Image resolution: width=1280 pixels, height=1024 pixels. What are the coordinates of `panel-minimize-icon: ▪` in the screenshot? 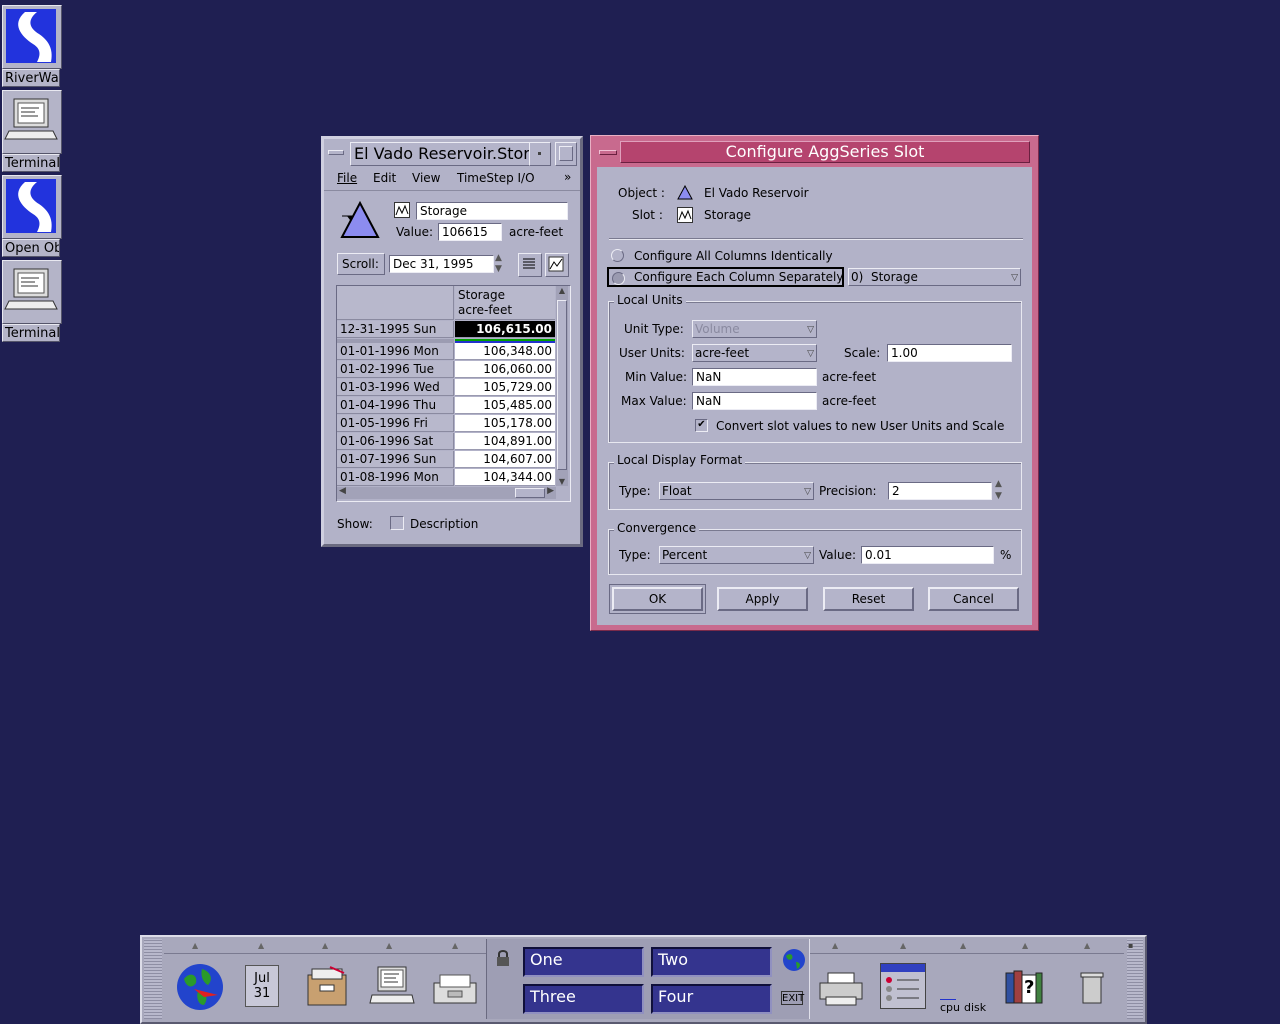 It's located at (1133, 946).